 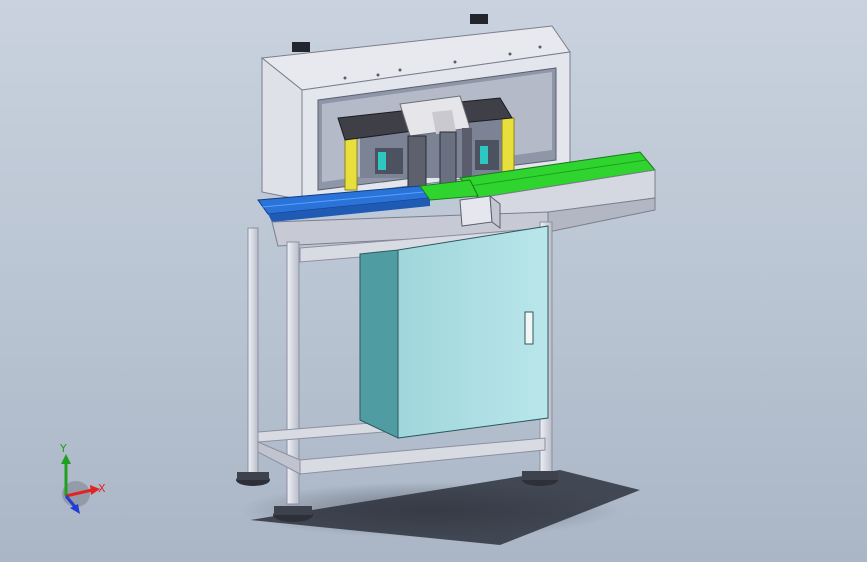 I want to click on x-axis-label: X, so click(x=102, y=488).